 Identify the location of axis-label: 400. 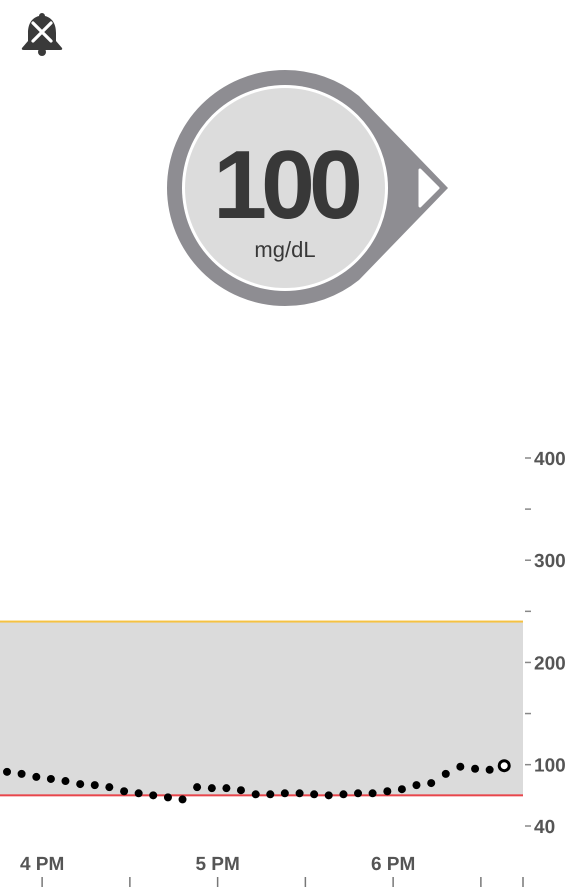
(550, 459).